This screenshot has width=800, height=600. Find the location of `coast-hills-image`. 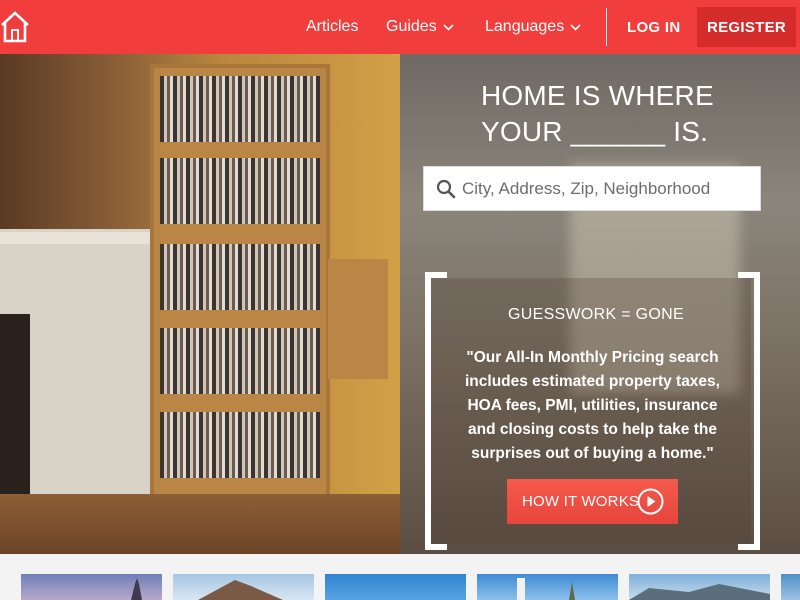

coast-hills-image is located at coordinates (699, 592).